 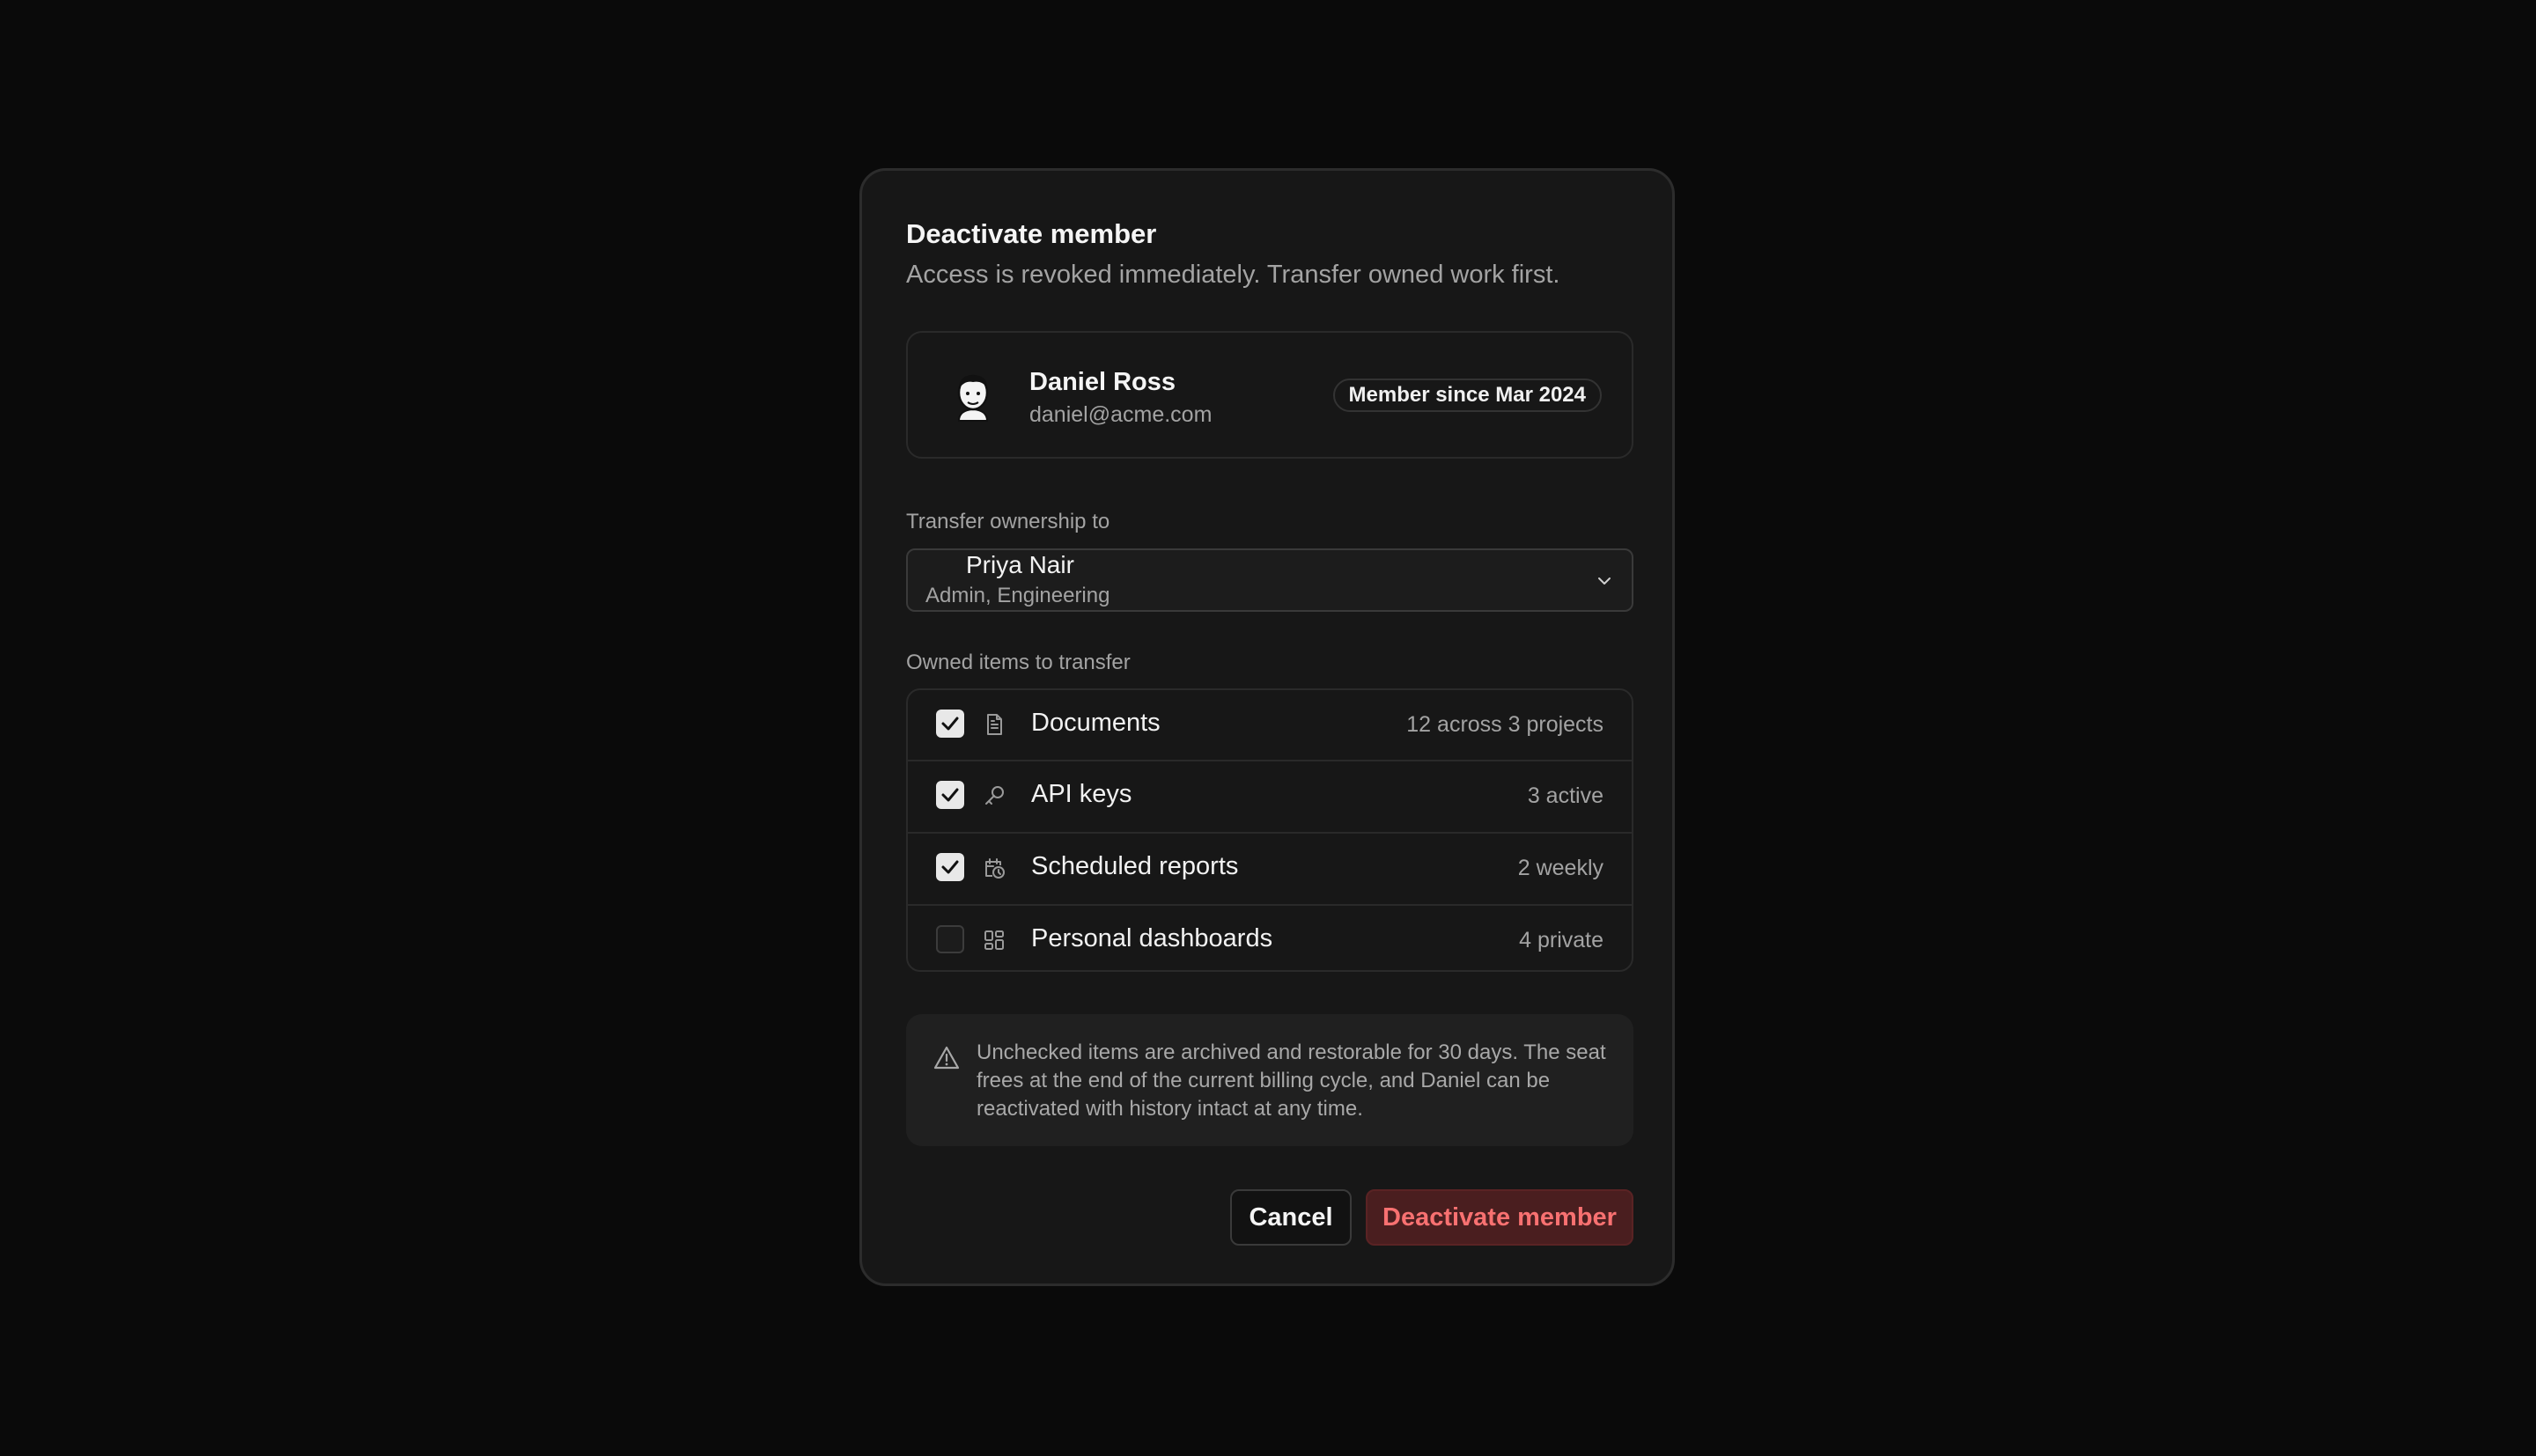 I want to click on selected-owner-role: Admin, Engineering, so click(x=1017, y=595).